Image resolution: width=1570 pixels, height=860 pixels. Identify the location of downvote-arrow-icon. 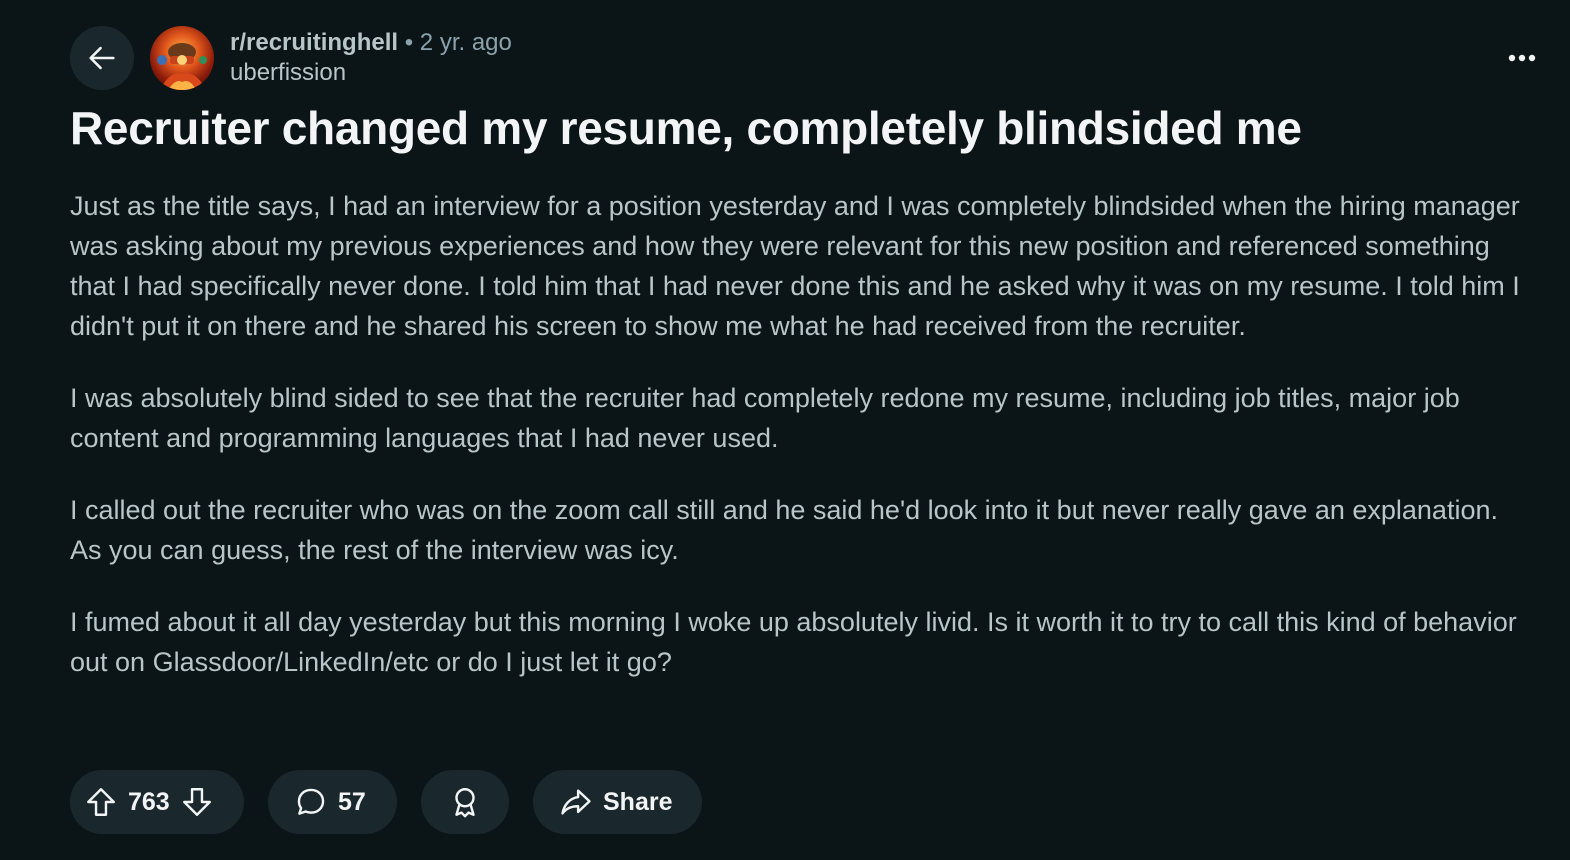
(196, 802).